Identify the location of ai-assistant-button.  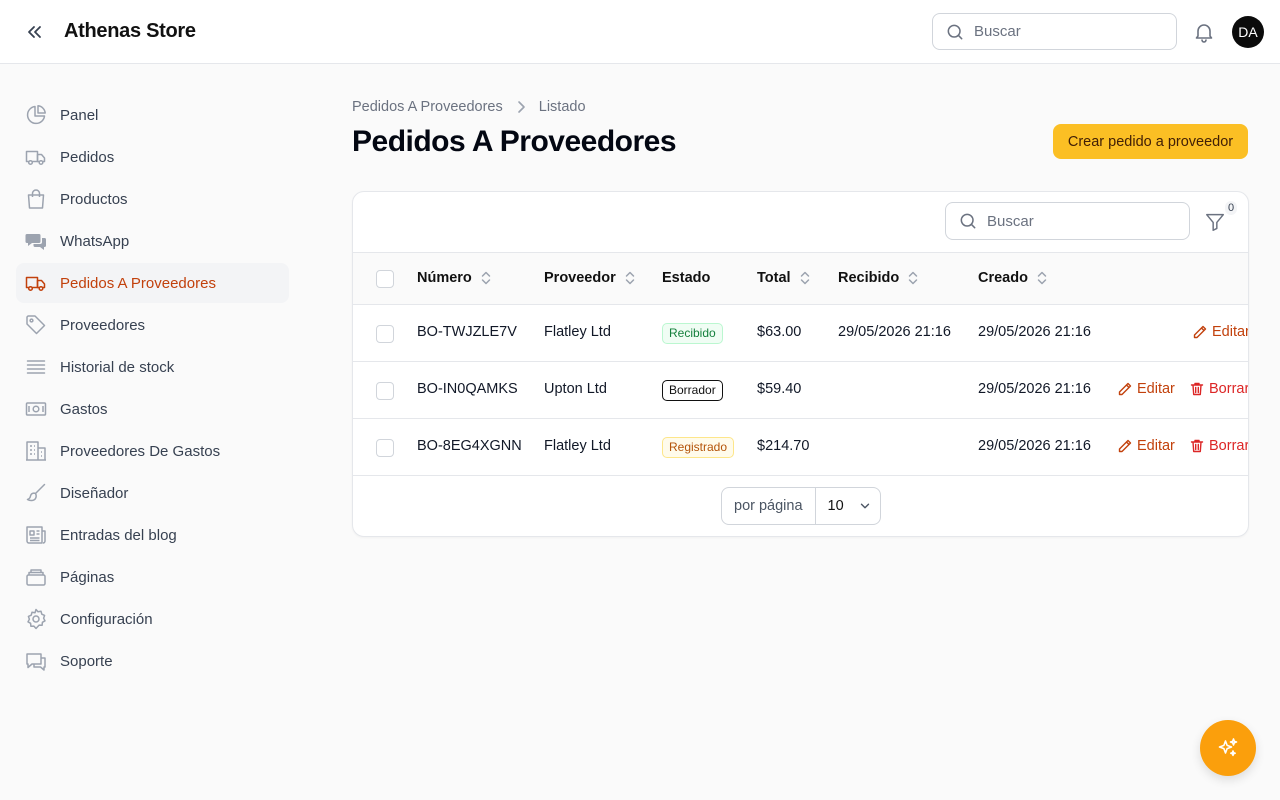
(1228, 748).